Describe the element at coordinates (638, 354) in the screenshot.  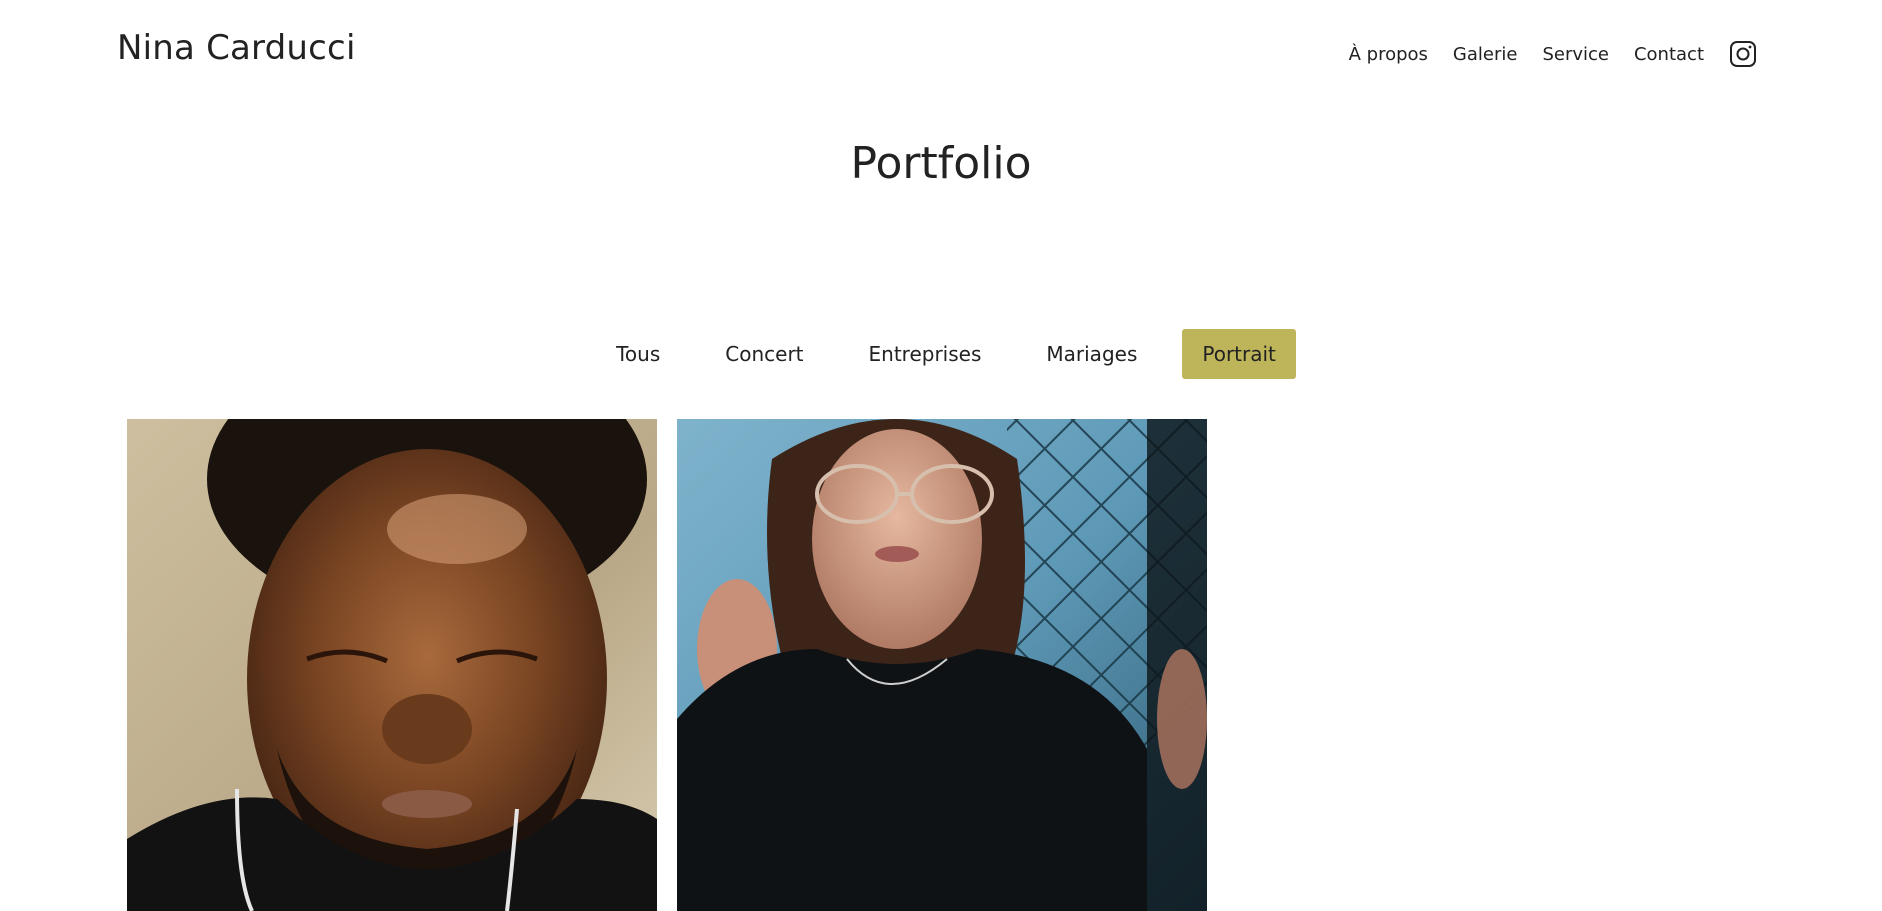
I see `filter-tous: Tous` at that location.